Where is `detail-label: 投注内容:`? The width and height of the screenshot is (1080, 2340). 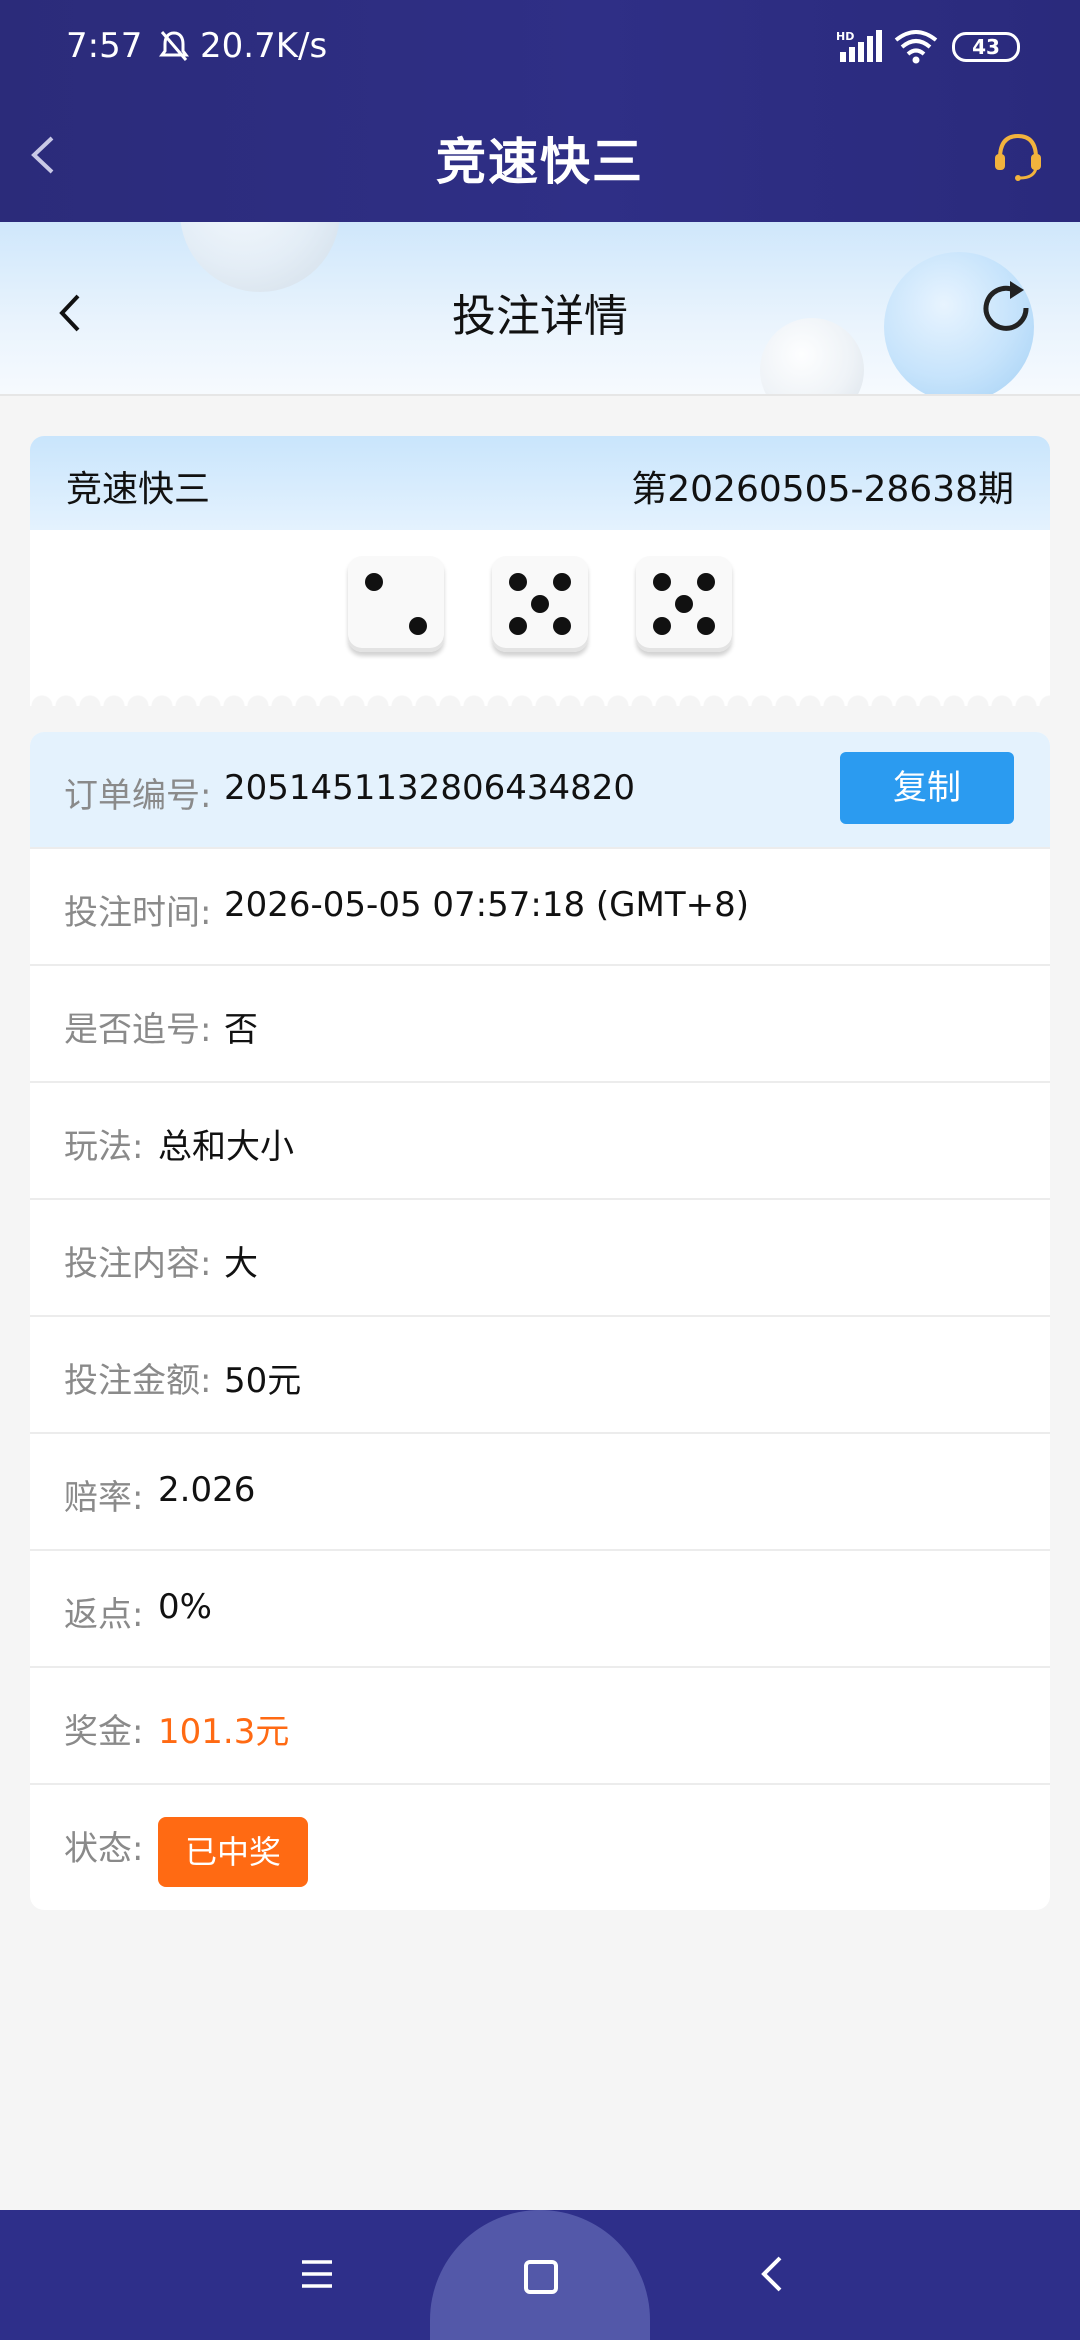 detail-label: 投注内容: is located at coordinates (138, 1264).